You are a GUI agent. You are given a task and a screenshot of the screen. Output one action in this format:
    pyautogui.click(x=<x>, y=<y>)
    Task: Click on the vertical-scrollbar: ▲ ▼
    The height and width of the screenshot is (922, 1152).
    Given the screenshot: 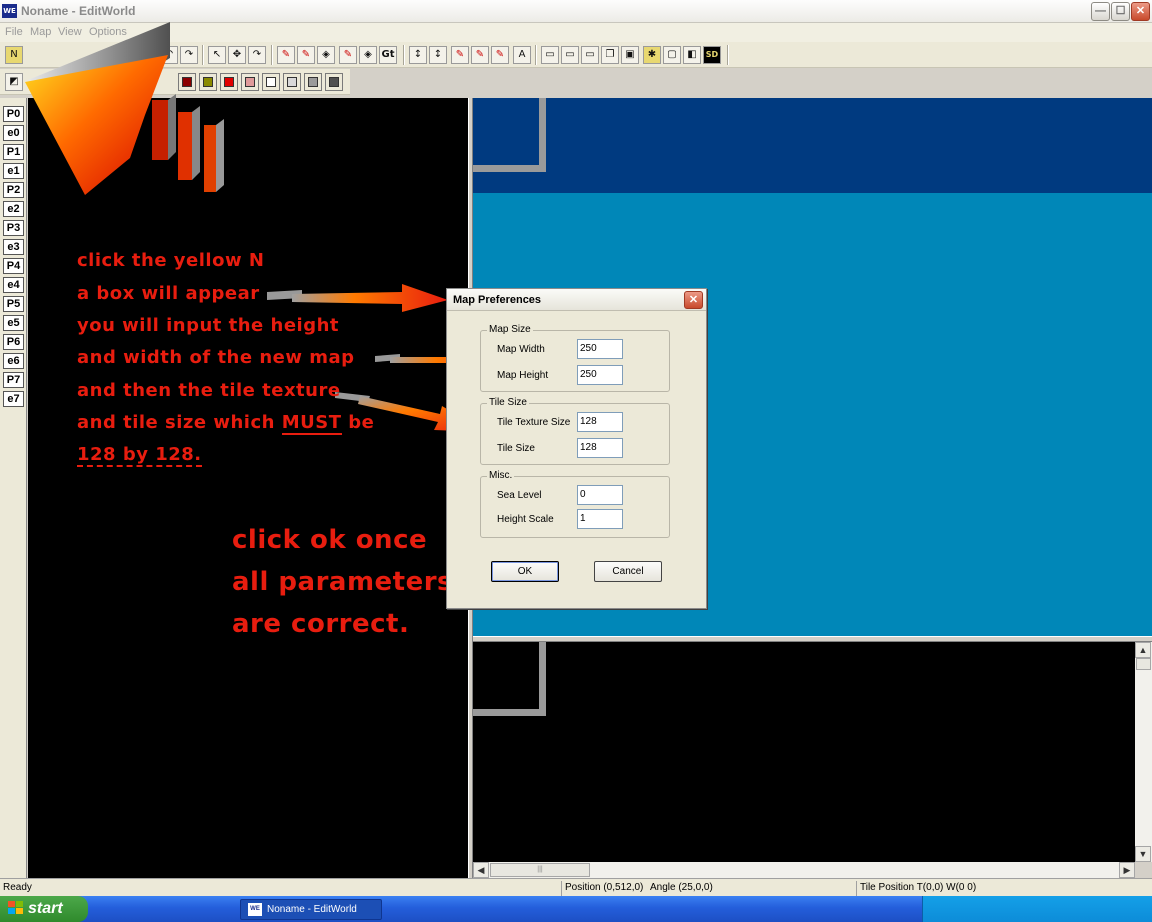 What is the action you would take?
    pyautogui.click(x=1143, y=752)
    